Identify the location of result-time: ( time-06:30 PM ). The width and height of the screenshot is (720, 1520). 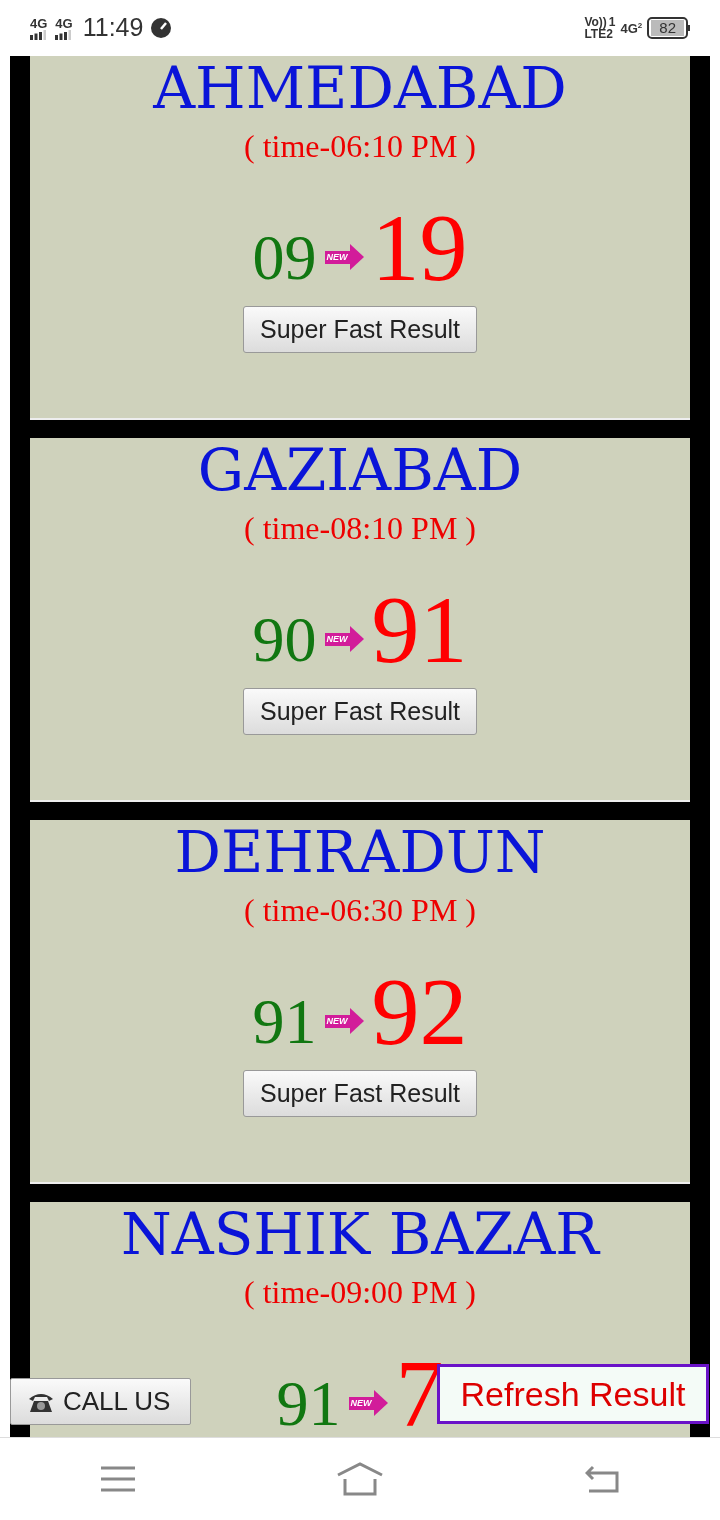
(360, 910).